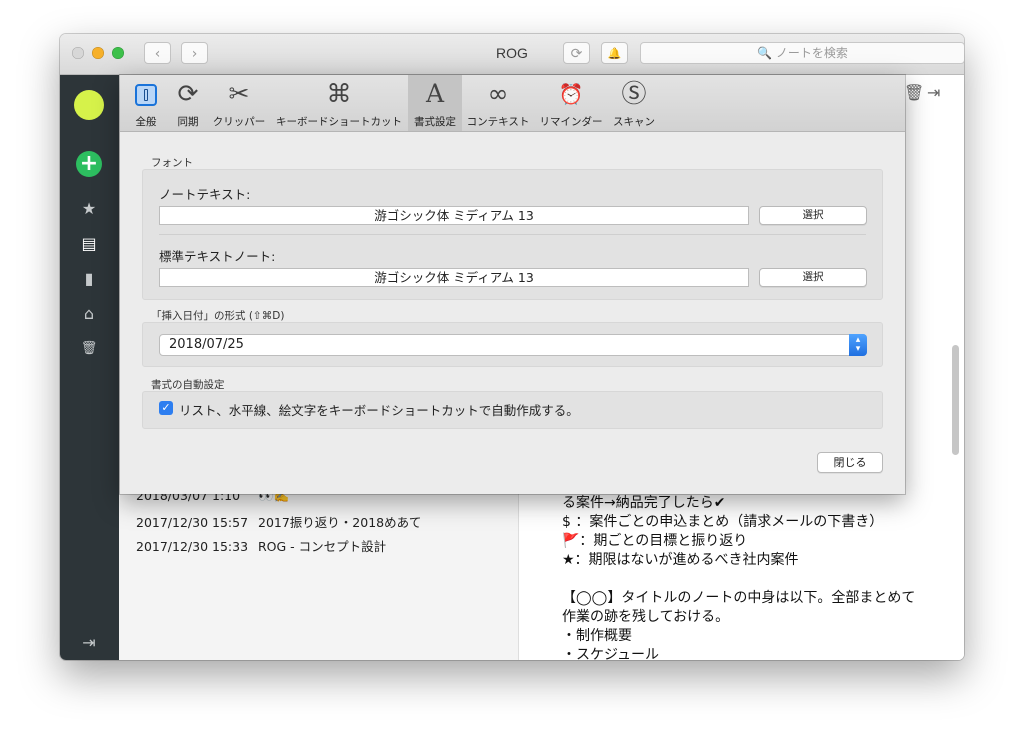  I want to click on list-item: 2017/12/30 15:33 ROG - コンセプト設計, so click(261, 545).